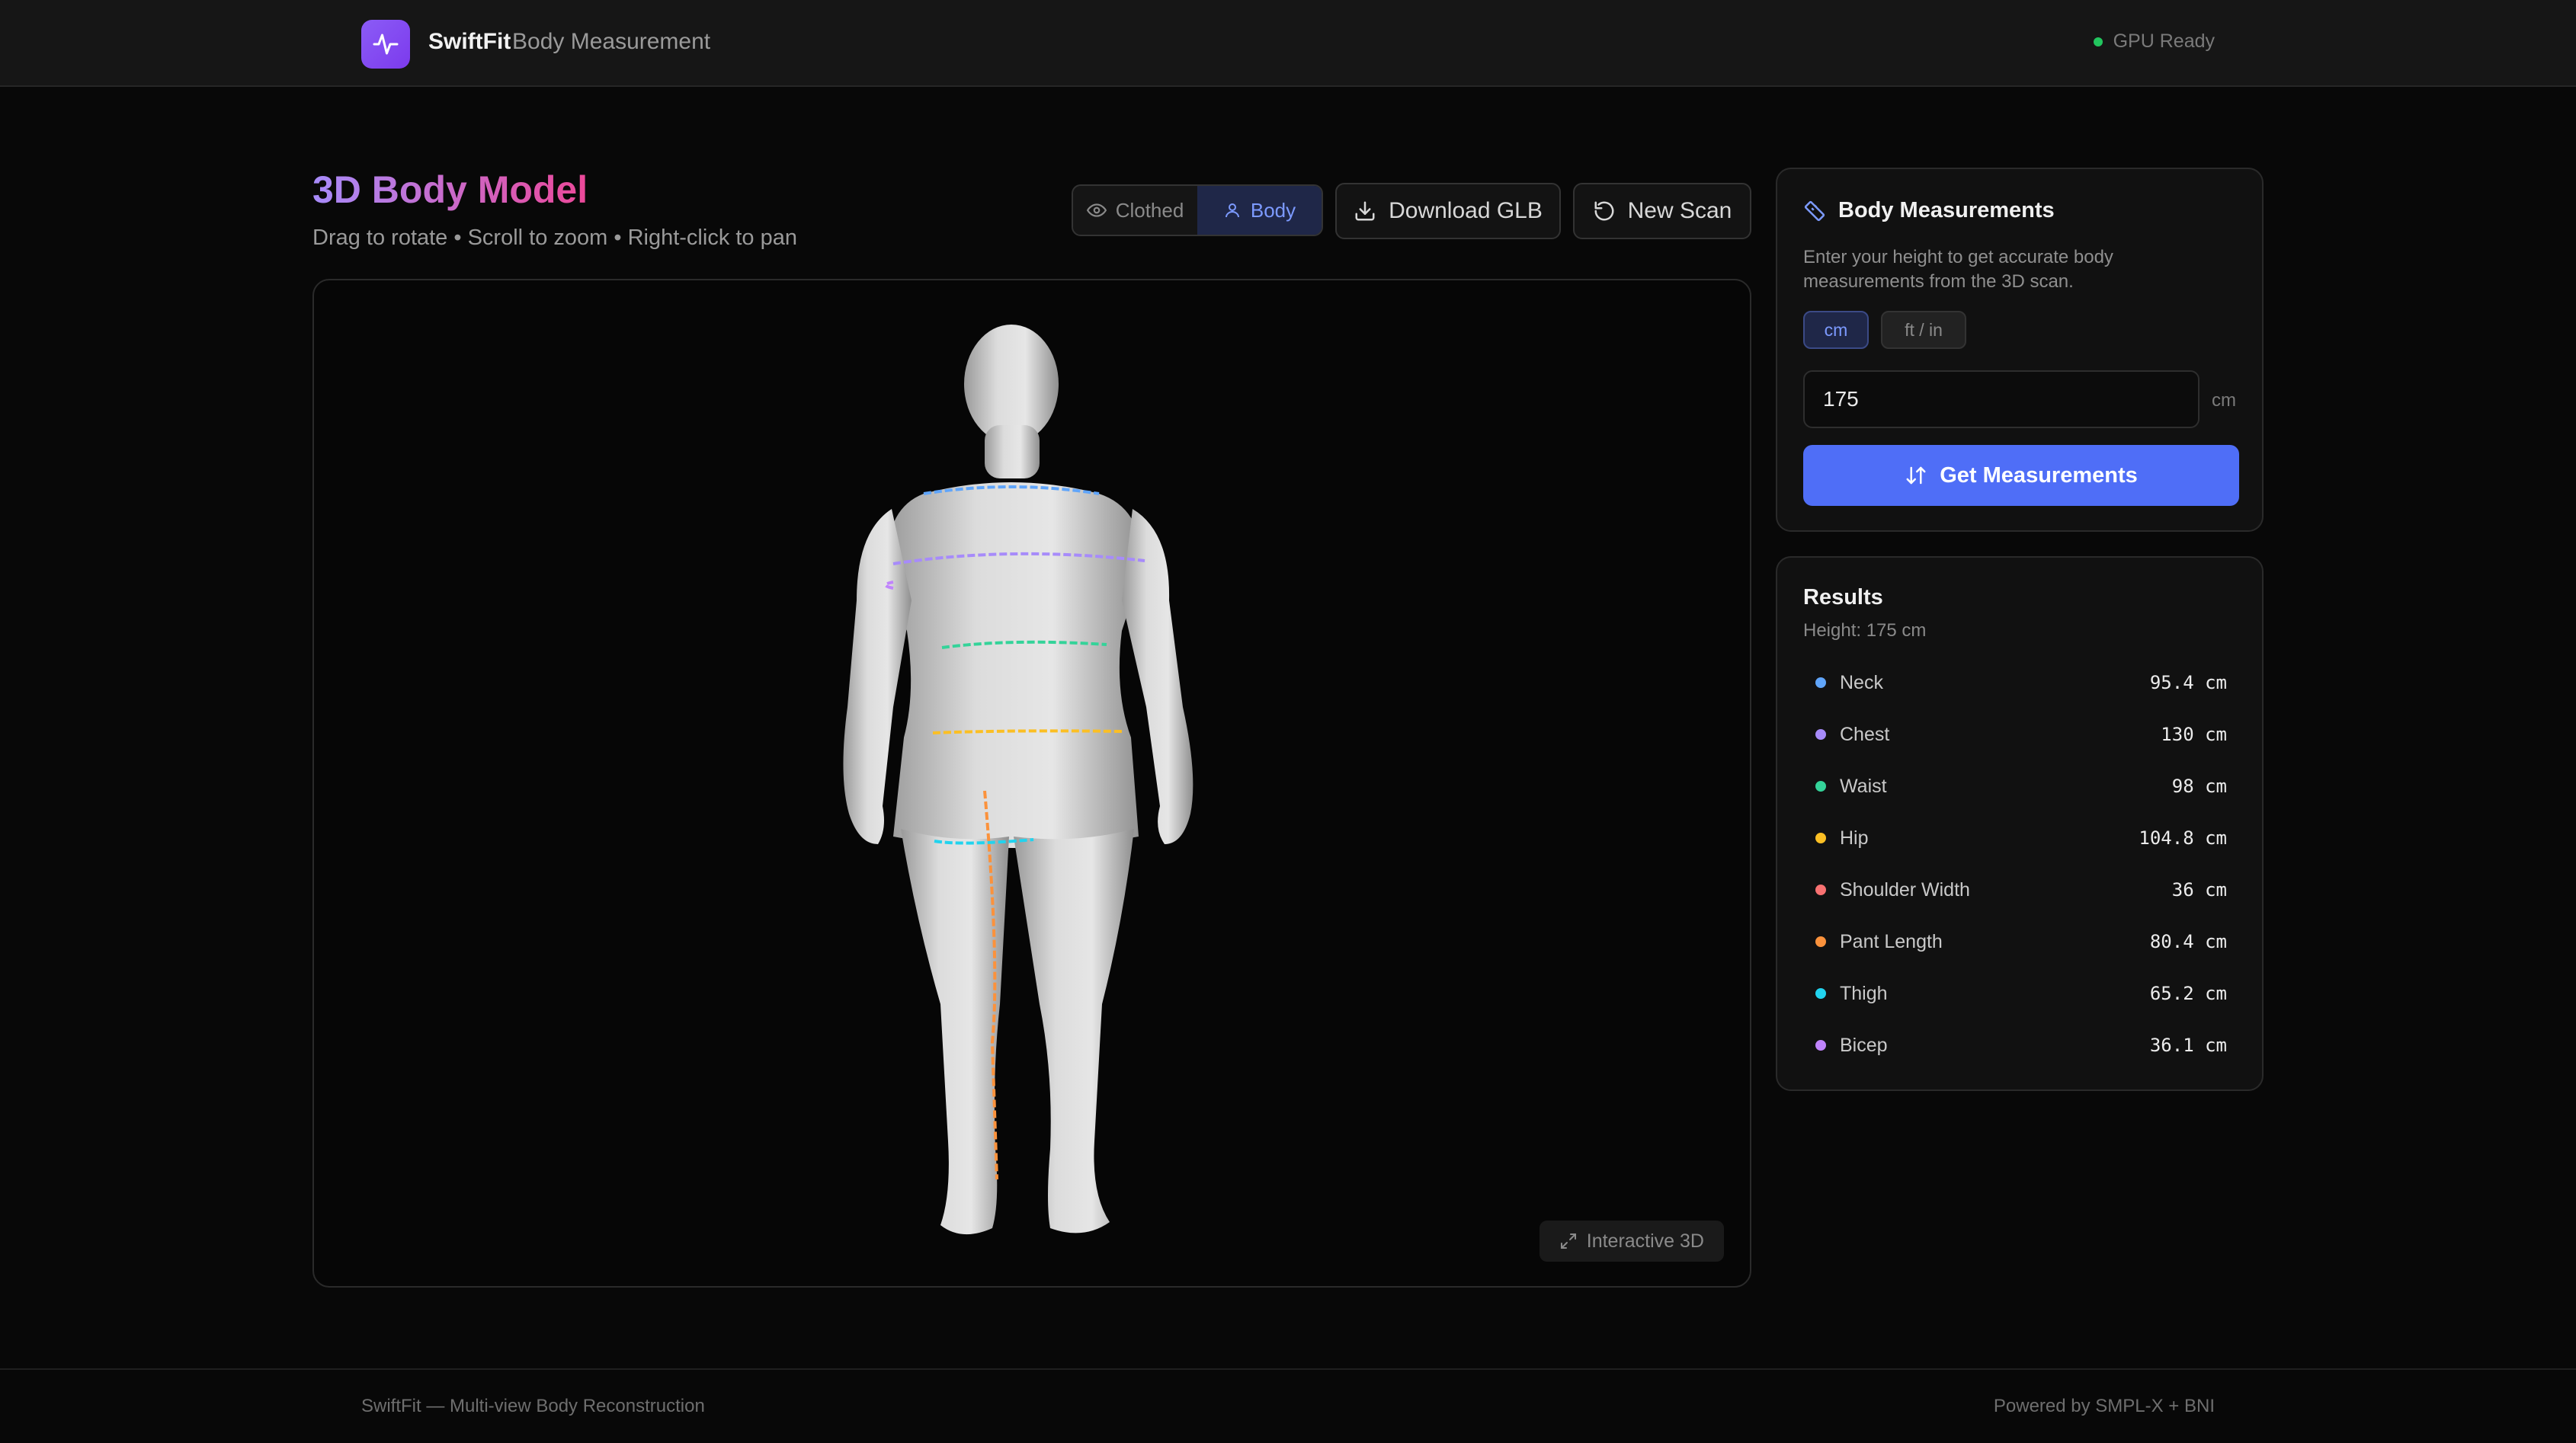 The image size is (2576, 1443). What do you see at coordinates (611, 41) in the screenshot?
I see `brand-subtitle: Body Measurement` at bounding box center [611, 41].